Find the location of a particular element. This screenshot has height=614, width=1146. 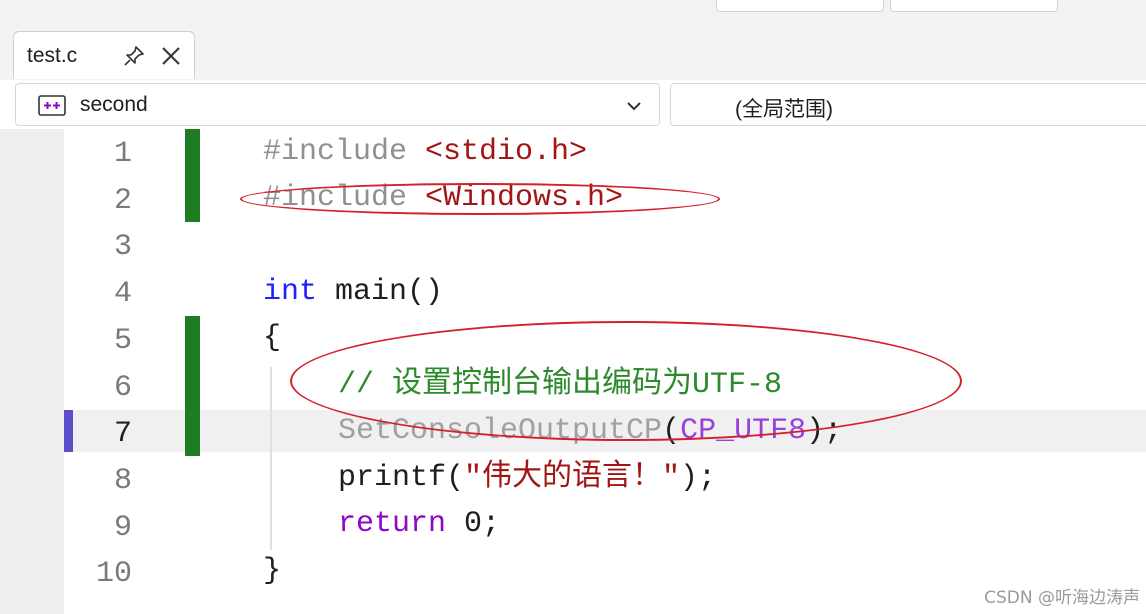

code-line-9: return 0; is located at coordinates (419, 524).